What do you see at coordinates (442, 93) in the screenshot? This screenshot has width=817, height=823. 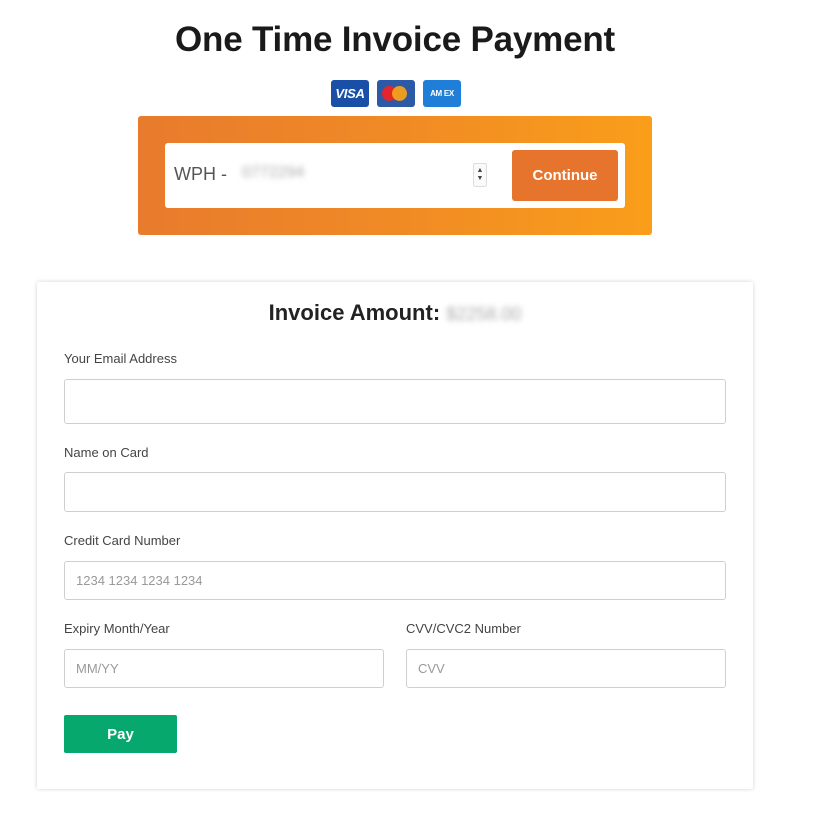 I see `amex-logo: AM EX` at bounding box center [442, 93].